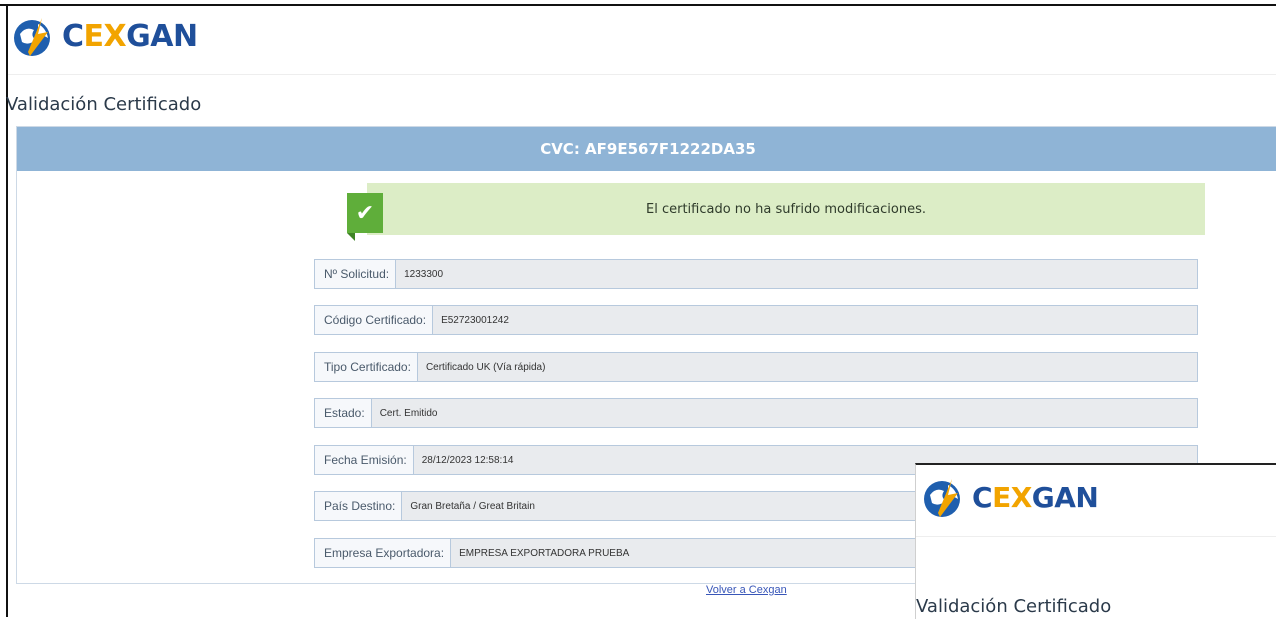  Describe the element at coordinates (1096, 536) in the screenshot. I see `overlay-header-divider` at that location.